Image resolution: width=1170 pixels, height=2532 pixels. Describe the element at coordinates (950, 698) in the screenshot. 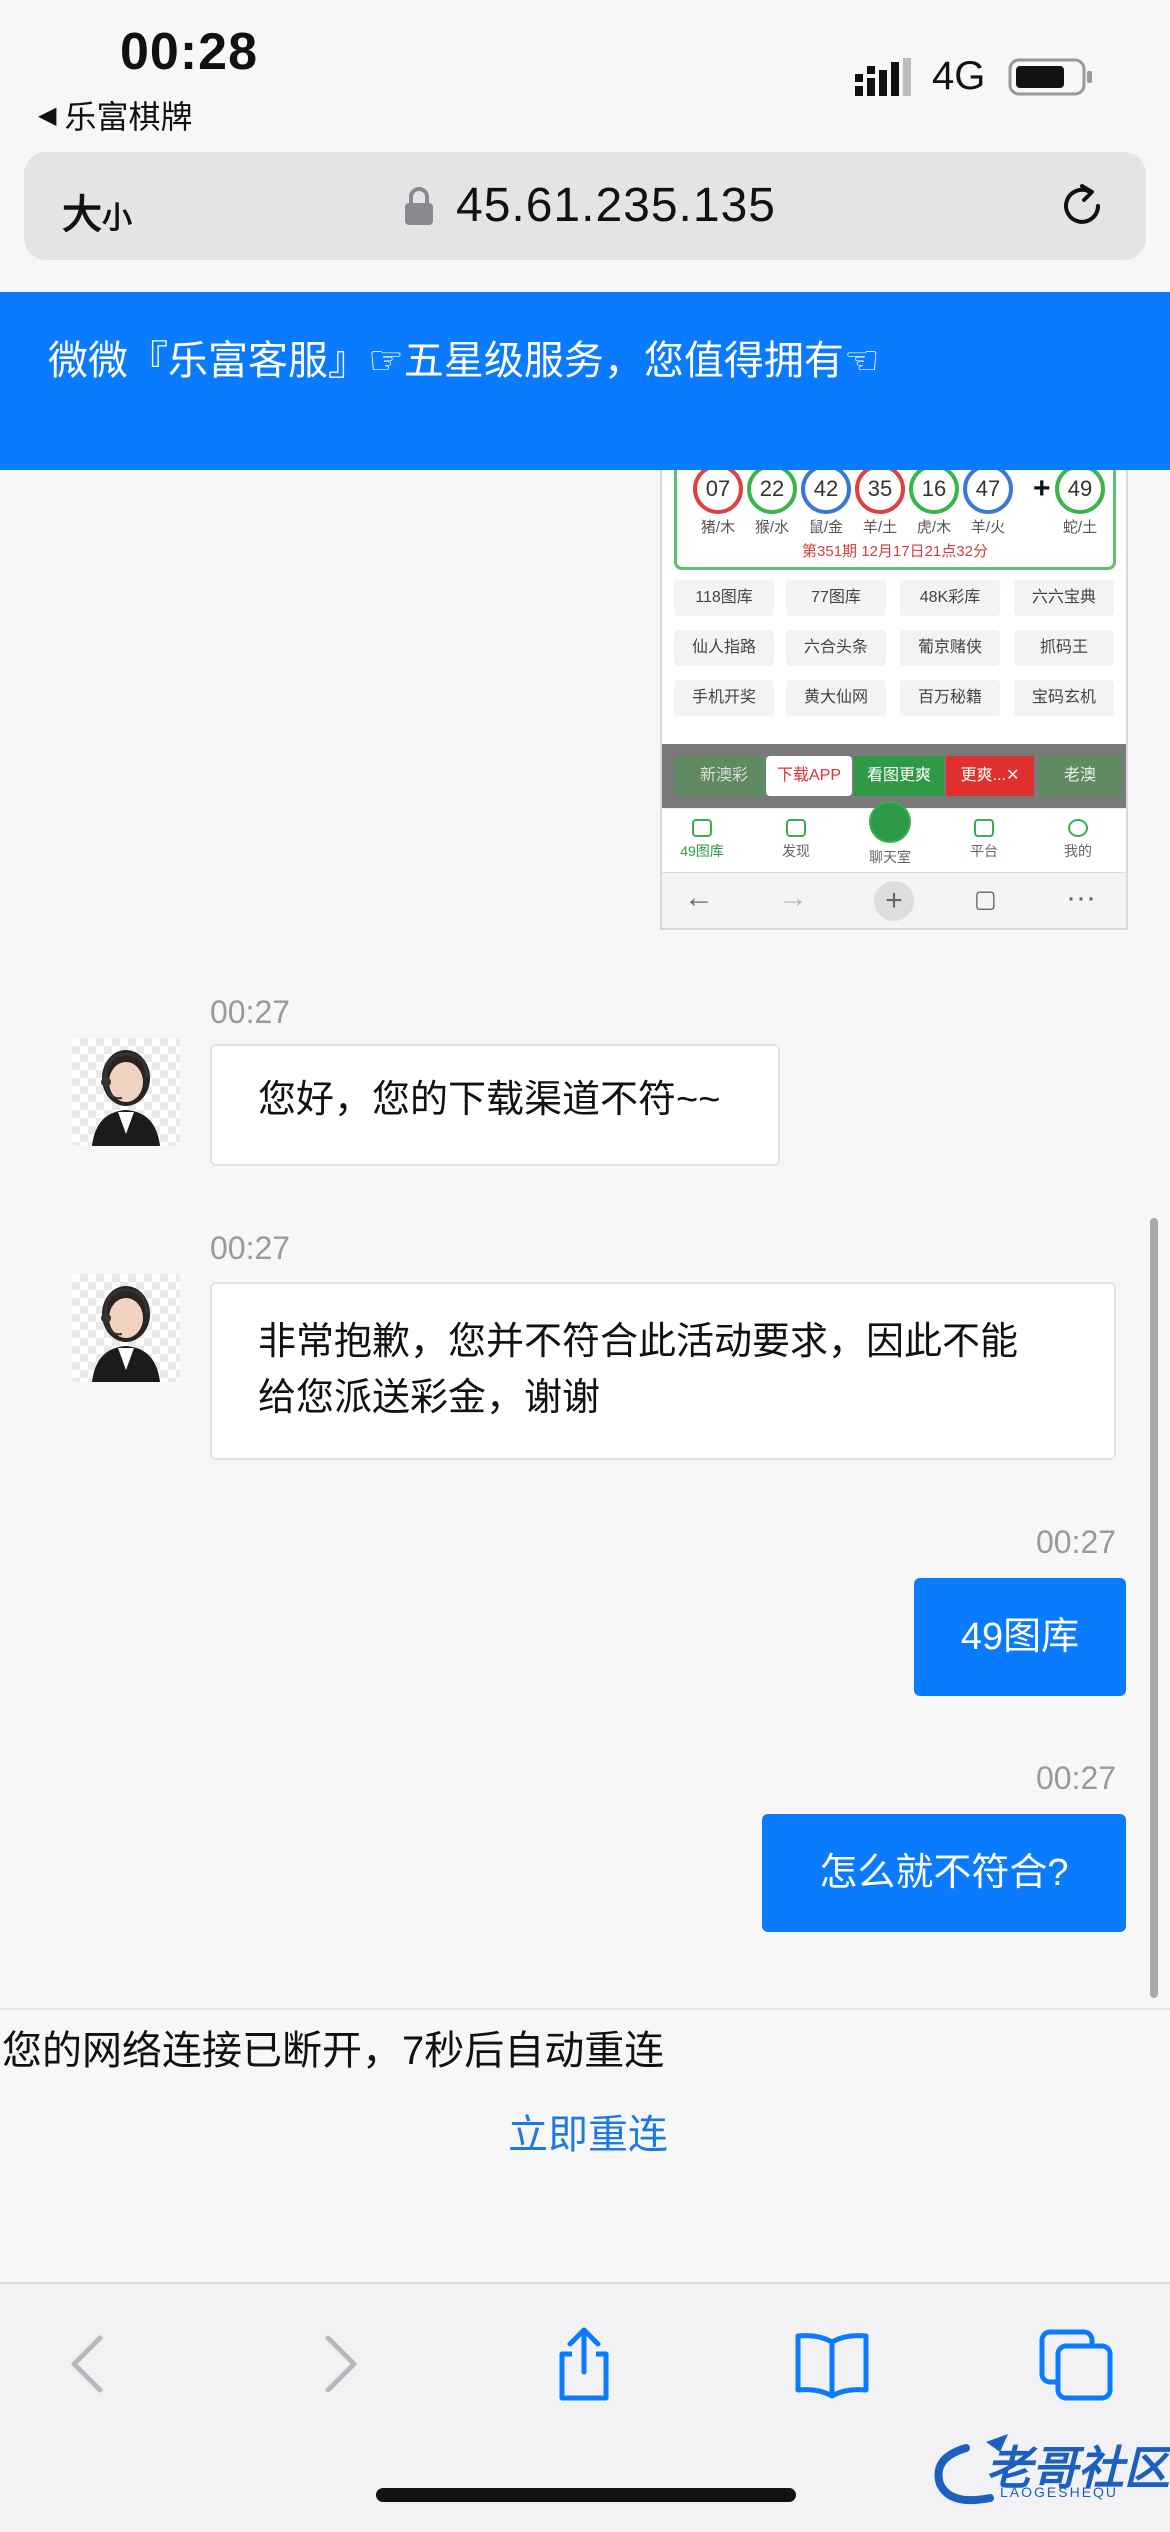

I see `grid-button: 百万秘籍` at that location.